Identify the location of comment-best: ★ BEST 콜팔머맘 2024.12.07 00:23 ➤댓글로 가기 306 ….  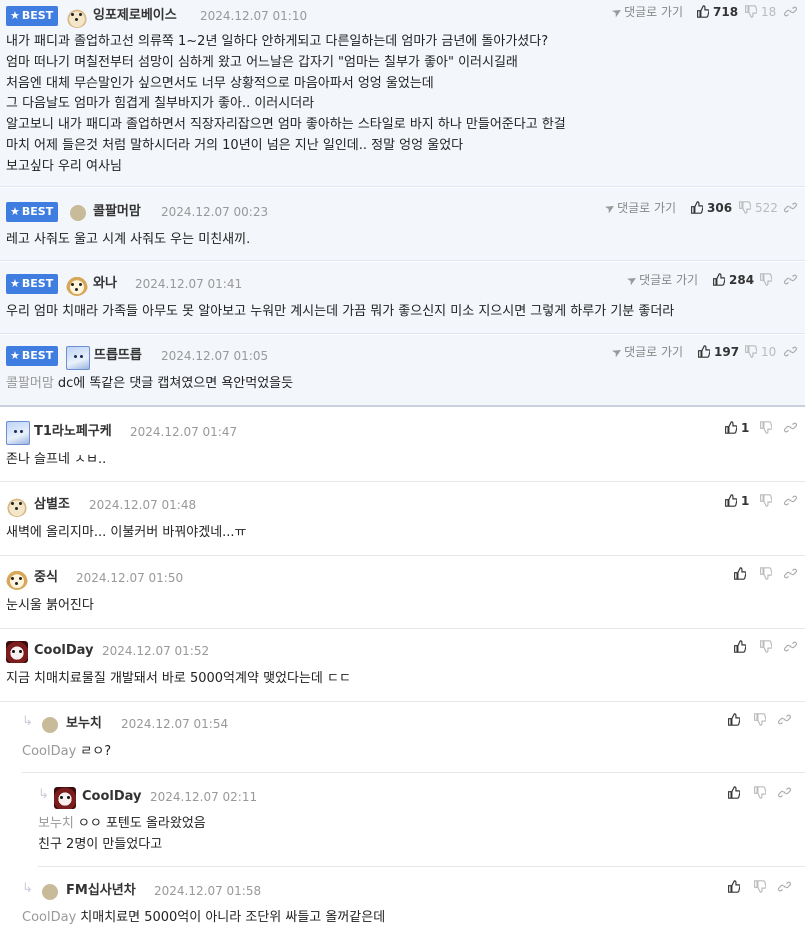
(402, 224).